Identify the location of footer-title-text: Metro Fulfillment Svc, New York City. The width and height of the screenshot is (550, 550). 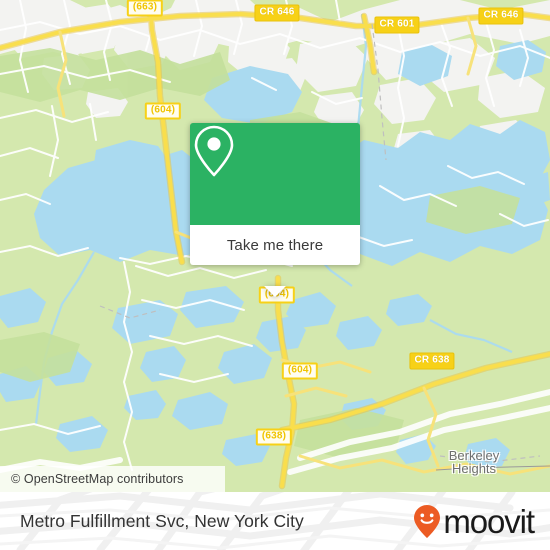
(162, 520).